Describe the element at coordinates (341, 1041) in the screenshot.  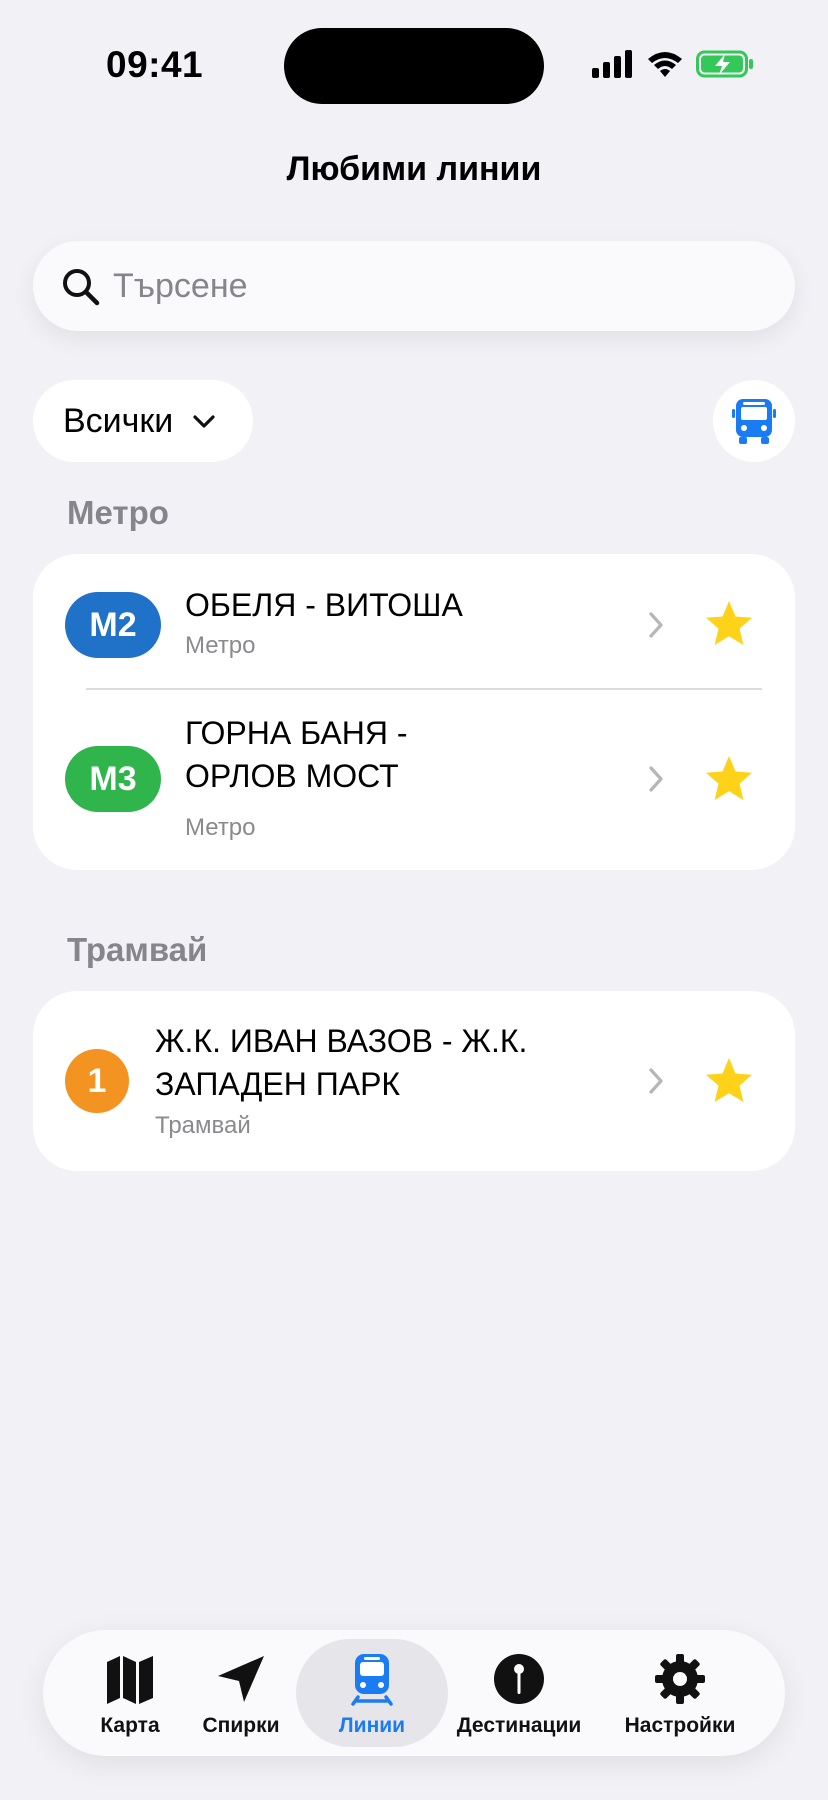
I see `line-title-line1: Ж.К. ИВАН ВАЗОВ - Ж.К.` at that location.